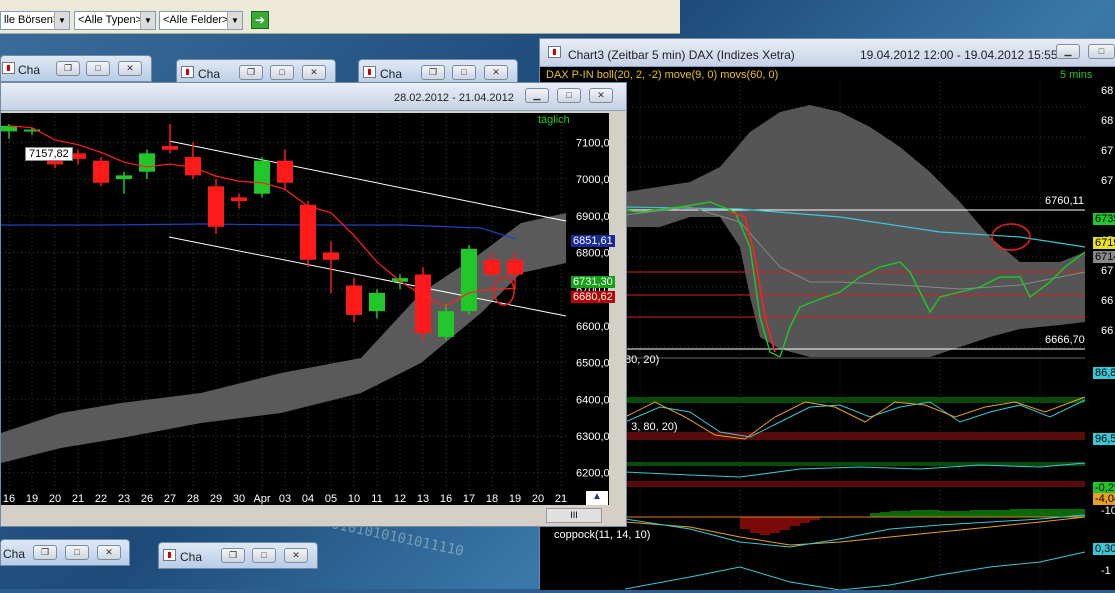  I want to click on go-arrow-button: ➔, so click(260, 20).